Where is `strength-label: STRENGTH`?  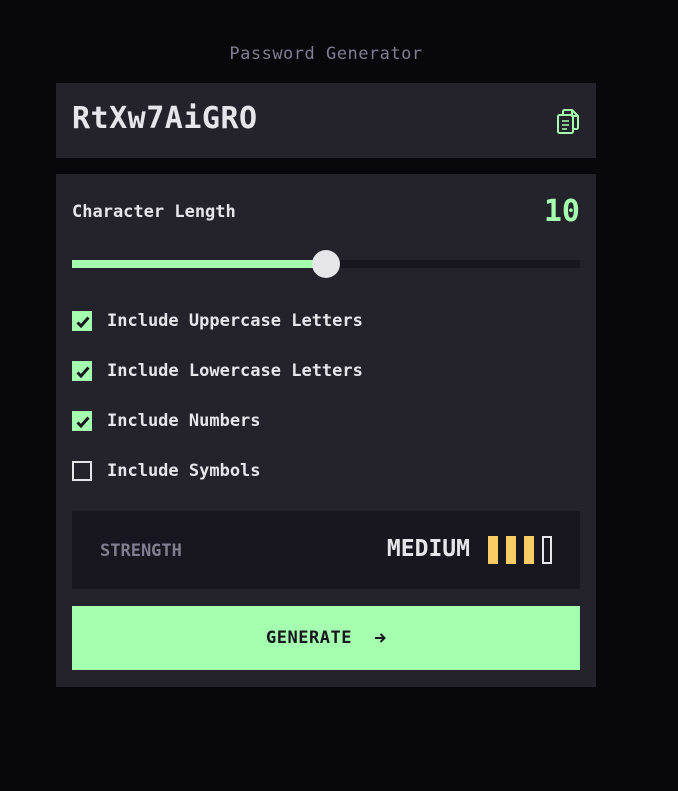 strength-label: STRENGTH is located at coordinates (141, 551).